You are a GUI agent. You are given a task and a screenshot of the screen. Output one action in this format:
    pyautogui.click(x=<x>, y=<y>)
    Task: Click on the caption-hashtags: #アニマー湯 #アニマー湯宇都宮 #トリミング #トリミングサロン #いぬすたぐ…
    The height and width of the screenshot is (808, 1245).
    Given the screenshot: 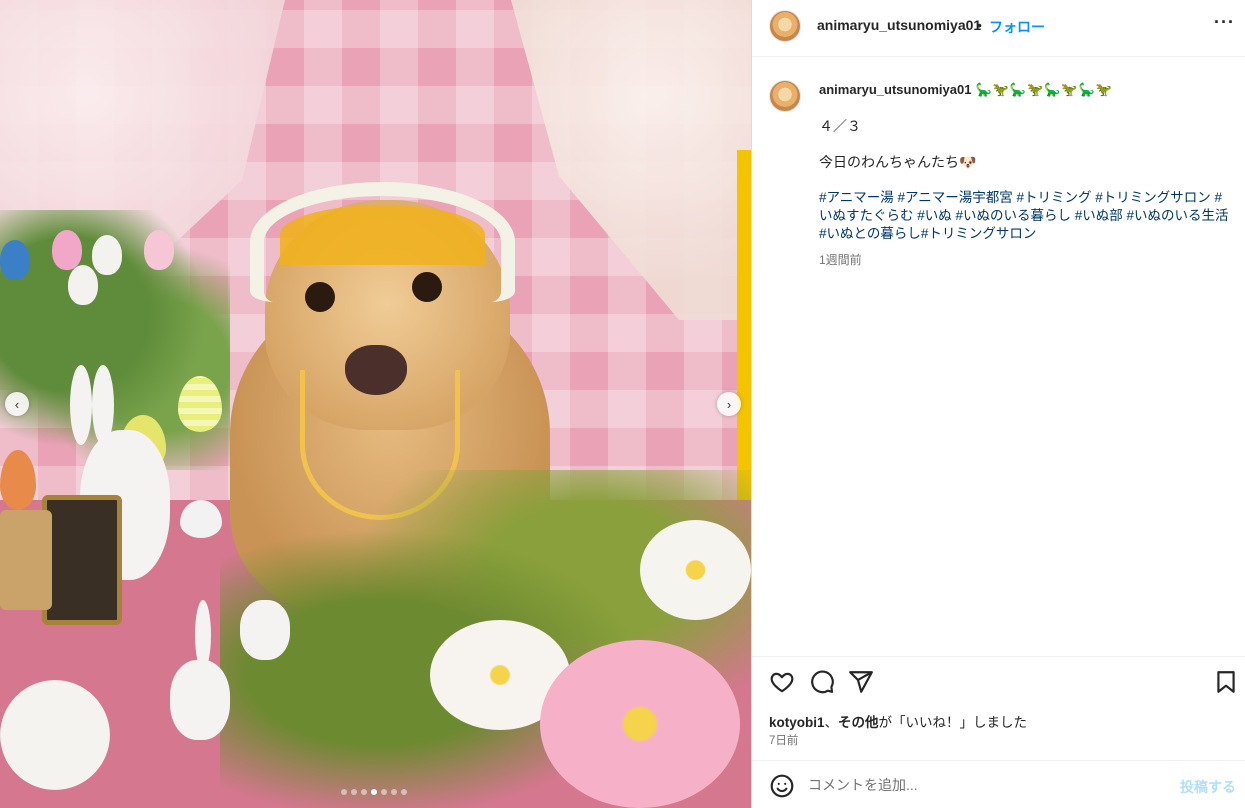 What is the action you would take?
    pyautogui.click(x=1025, y=216)
    